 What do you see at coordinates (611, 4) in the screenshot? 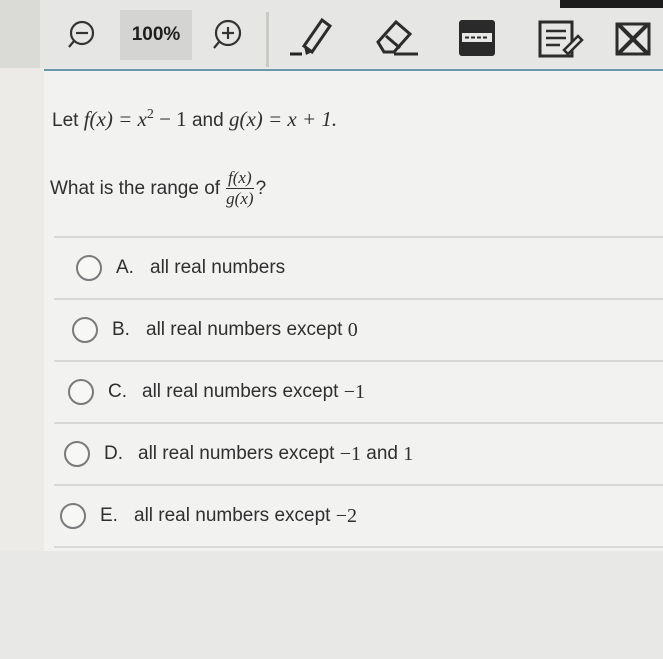
I see `bezel-strip` at bounding box center [611, 4].